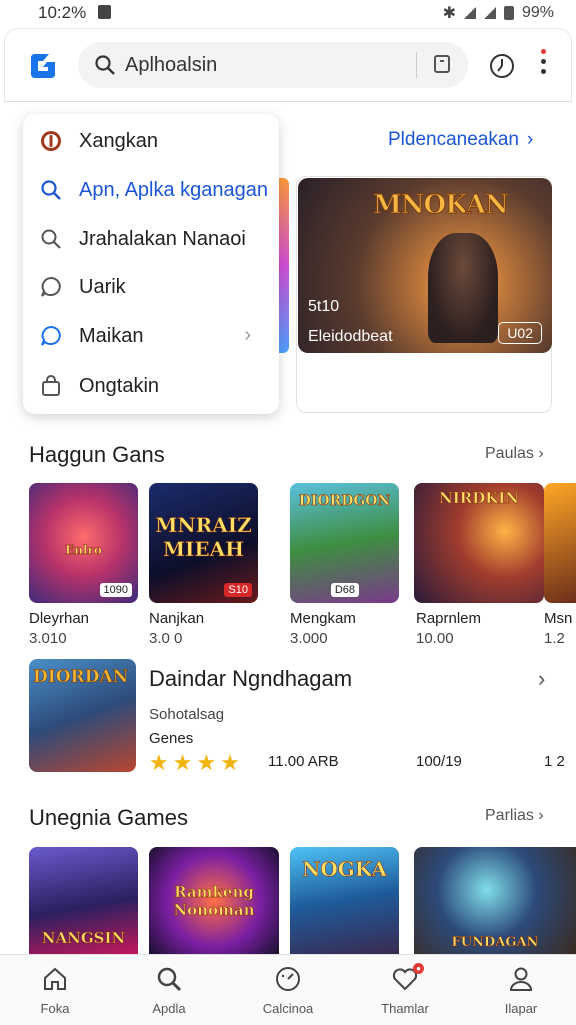  What do you see at coordinates (83, 900) in the screenshot?
I see `game-tile: NANGSIN` at bounding box center [83, 900].